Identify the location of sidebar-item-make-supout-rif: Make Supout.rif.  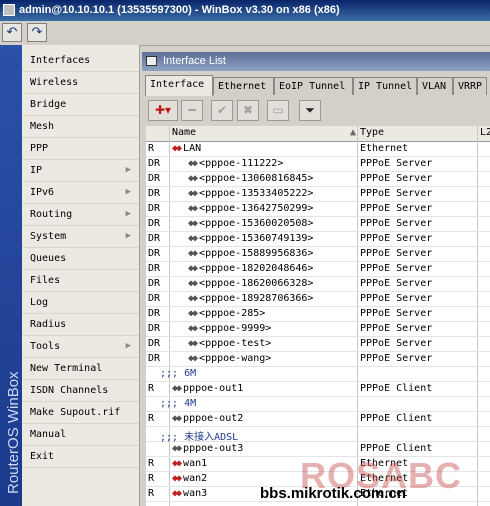
(80, 413).